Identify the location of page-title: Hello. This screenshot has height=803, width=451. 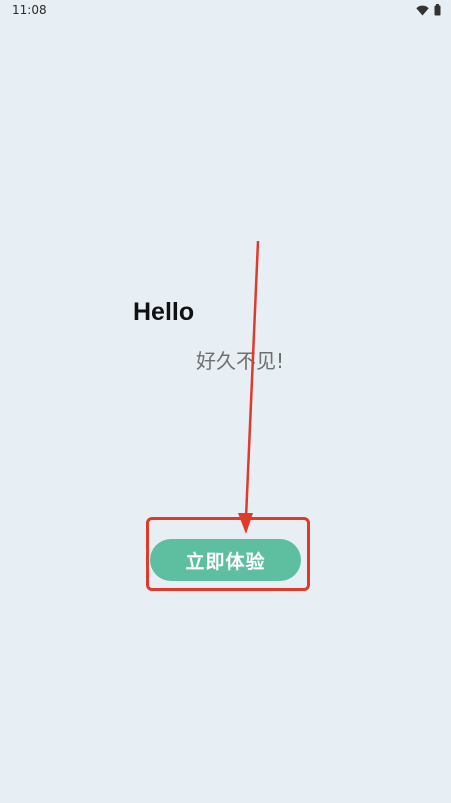
(164, 312).